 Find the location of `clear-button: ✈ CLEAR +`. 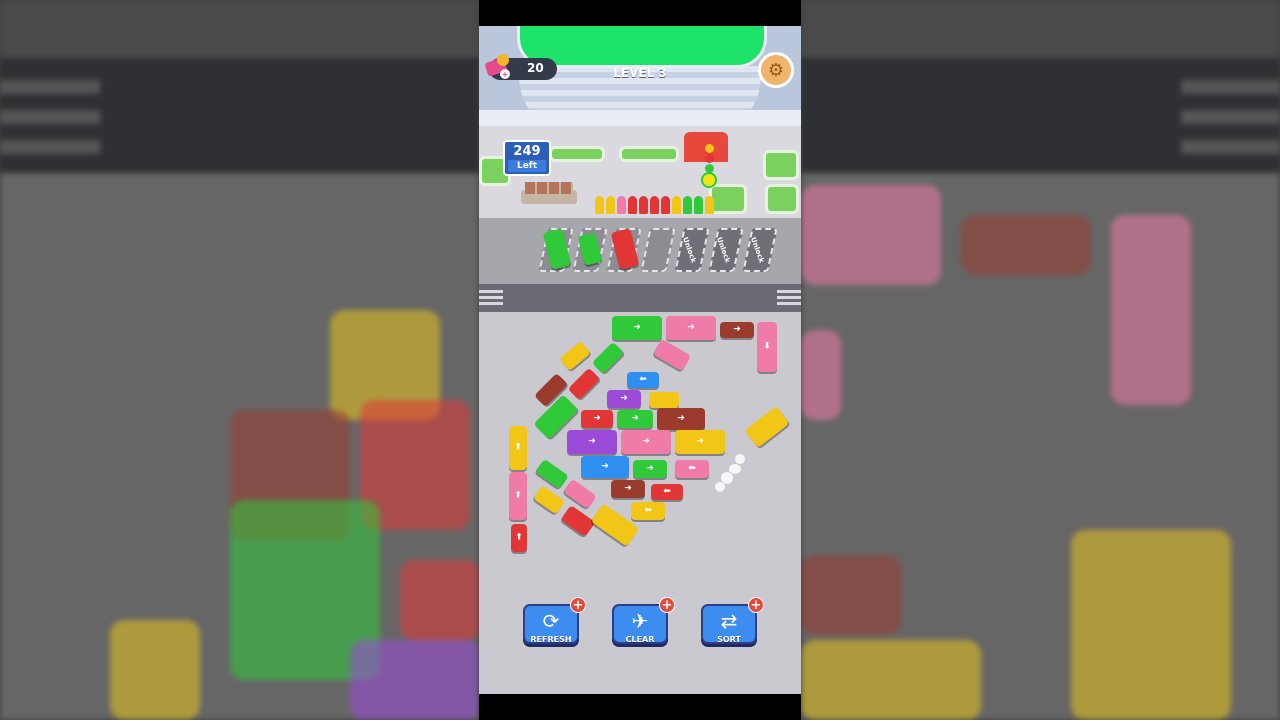

clear-button: ✈ CLEAR + is located at coordinates (643, 620).